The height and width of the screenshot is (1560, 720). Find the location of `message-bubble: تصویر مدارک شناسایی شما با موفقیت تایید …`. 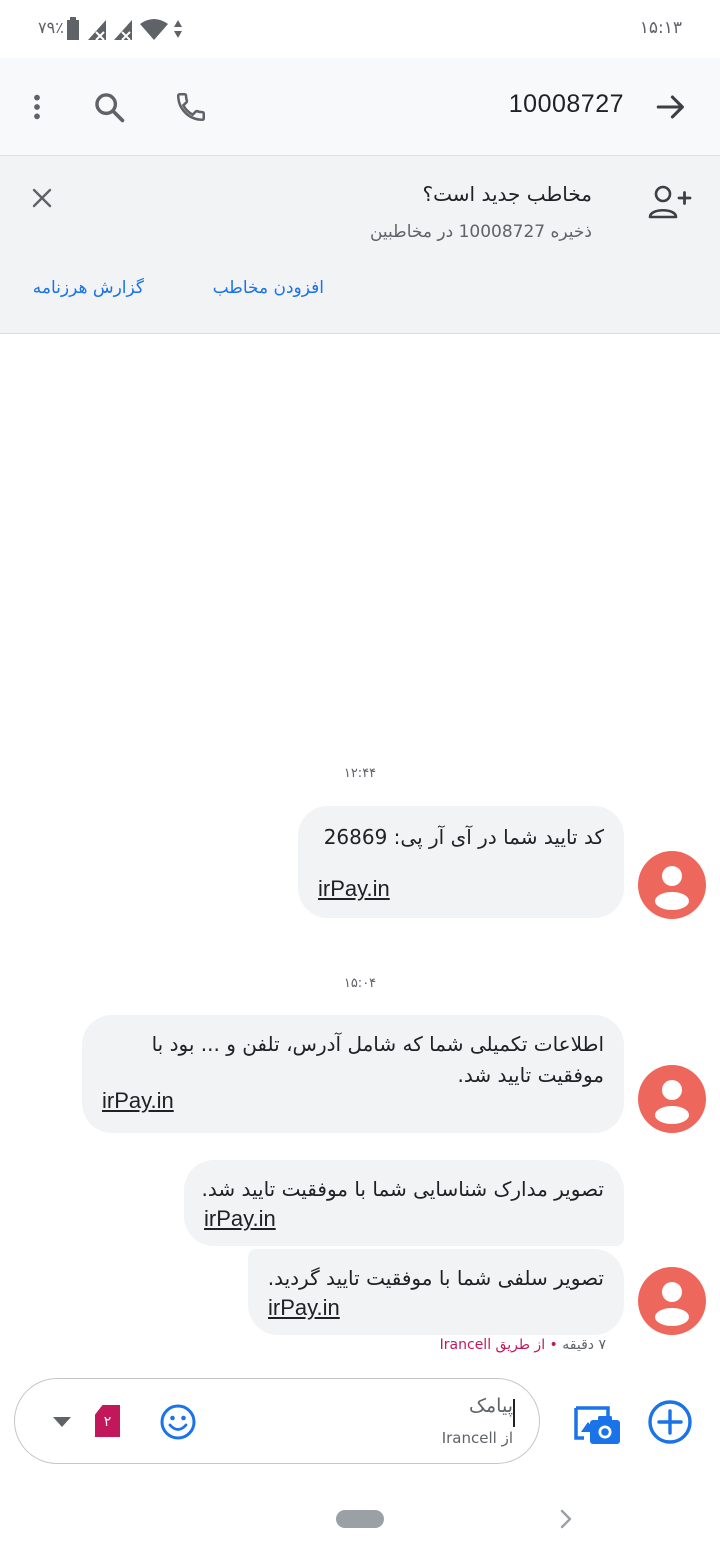

message-bubble: تصویر مدارک شناسایی شما با موفقیت تایید … is located at coordinates (404, 1203).